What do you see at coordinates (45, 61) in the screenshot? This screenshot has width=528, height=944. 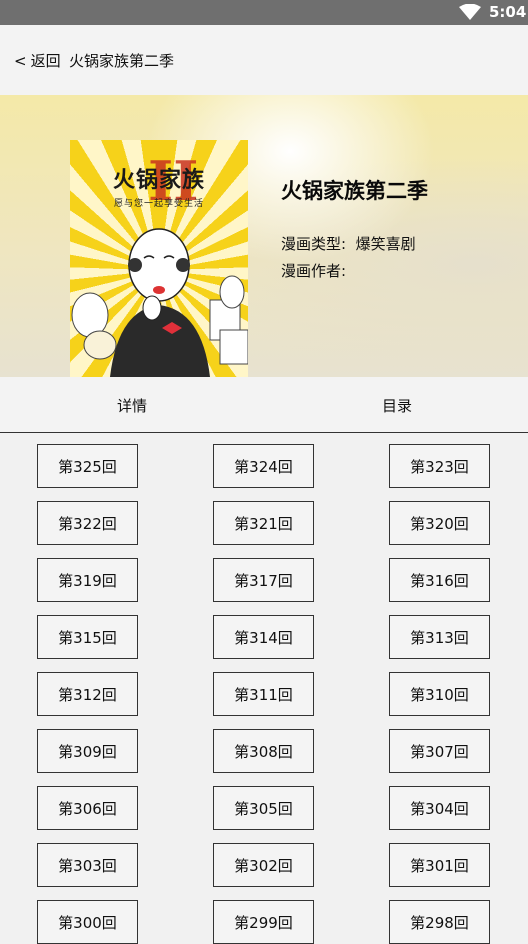 I see `back-label: 返回` at bounding box center [45, 61].